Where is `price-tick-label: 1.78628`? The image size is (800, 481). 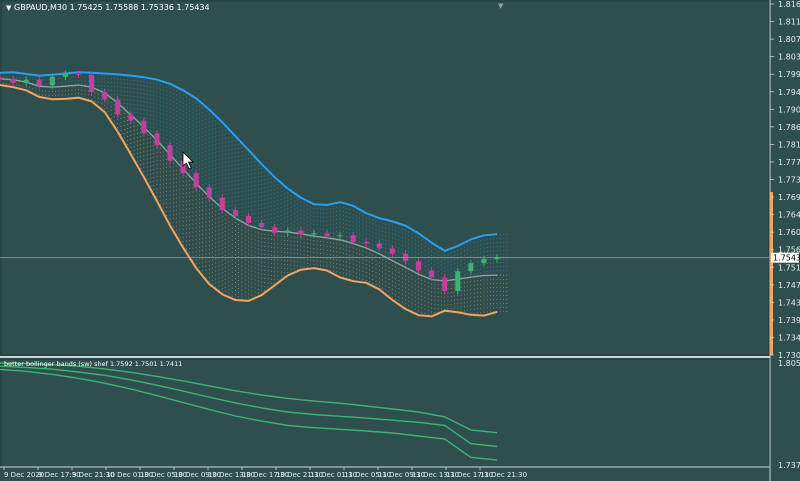 price-tick-label: 1.78628 is located at coordinates (789, 127).